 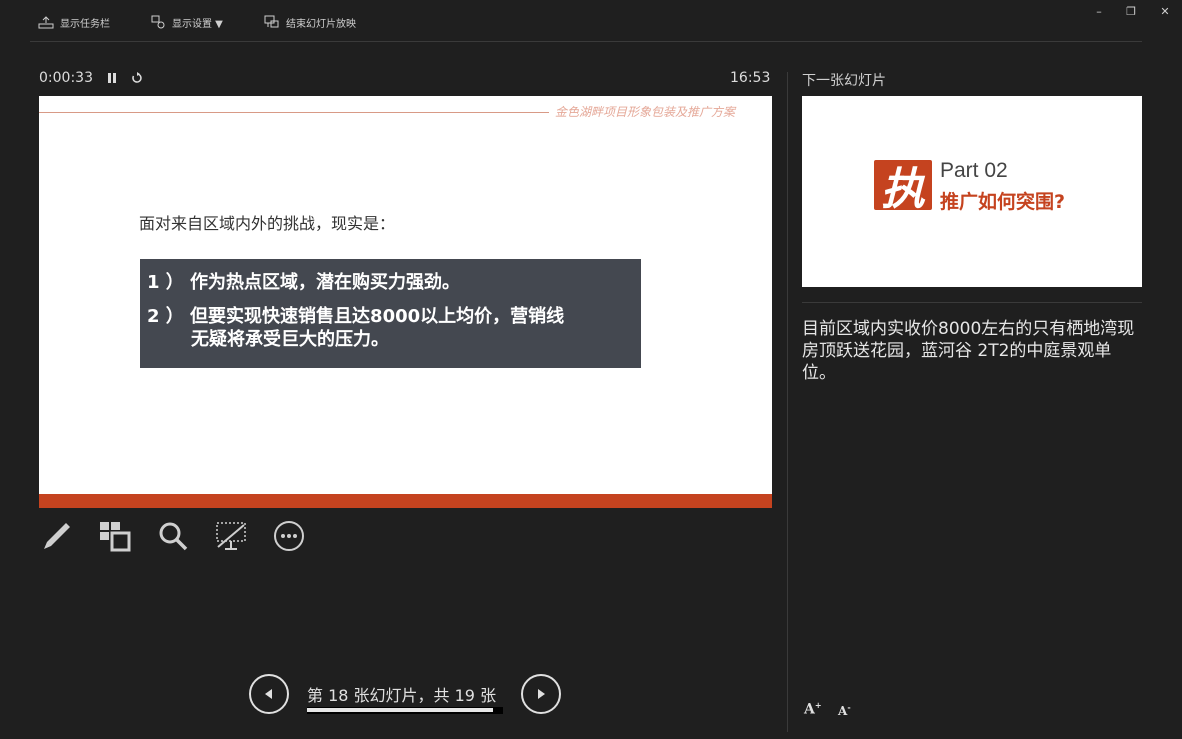 I want to click on taskbar-icon, so click(x=46, y=22).